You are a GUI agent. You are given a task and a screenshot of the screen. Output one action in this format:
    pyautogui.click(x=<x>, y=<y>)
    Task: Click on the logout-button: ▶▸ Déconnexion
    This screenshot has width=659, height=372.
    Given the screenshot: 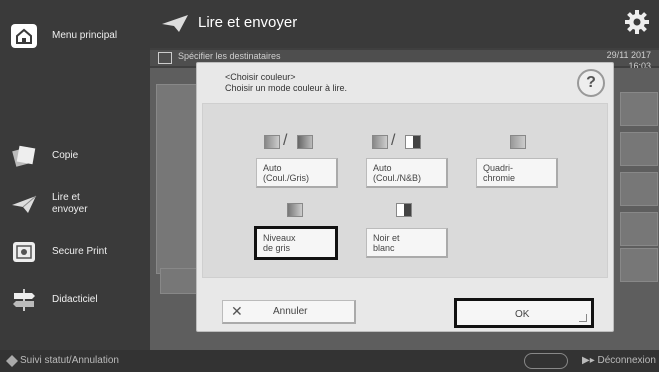 What is the action you would take?
    pyautogui.click(x=619, y=360)
    